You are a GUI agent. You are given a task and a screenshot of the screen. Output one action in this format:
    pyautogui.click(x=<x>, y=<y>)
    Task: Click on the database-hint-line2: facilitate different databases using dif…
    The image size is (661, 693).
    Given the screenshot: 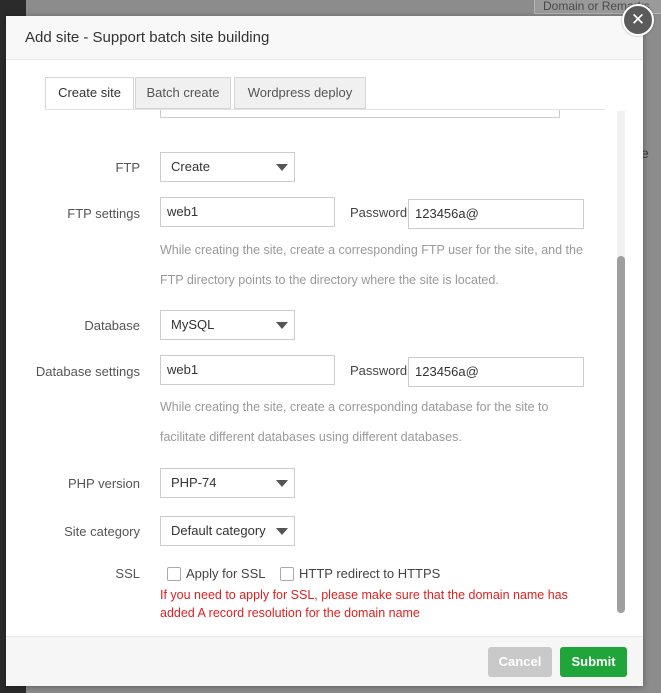 What is the action you would take?
    pyautogui.click(x=311, y=437)
    